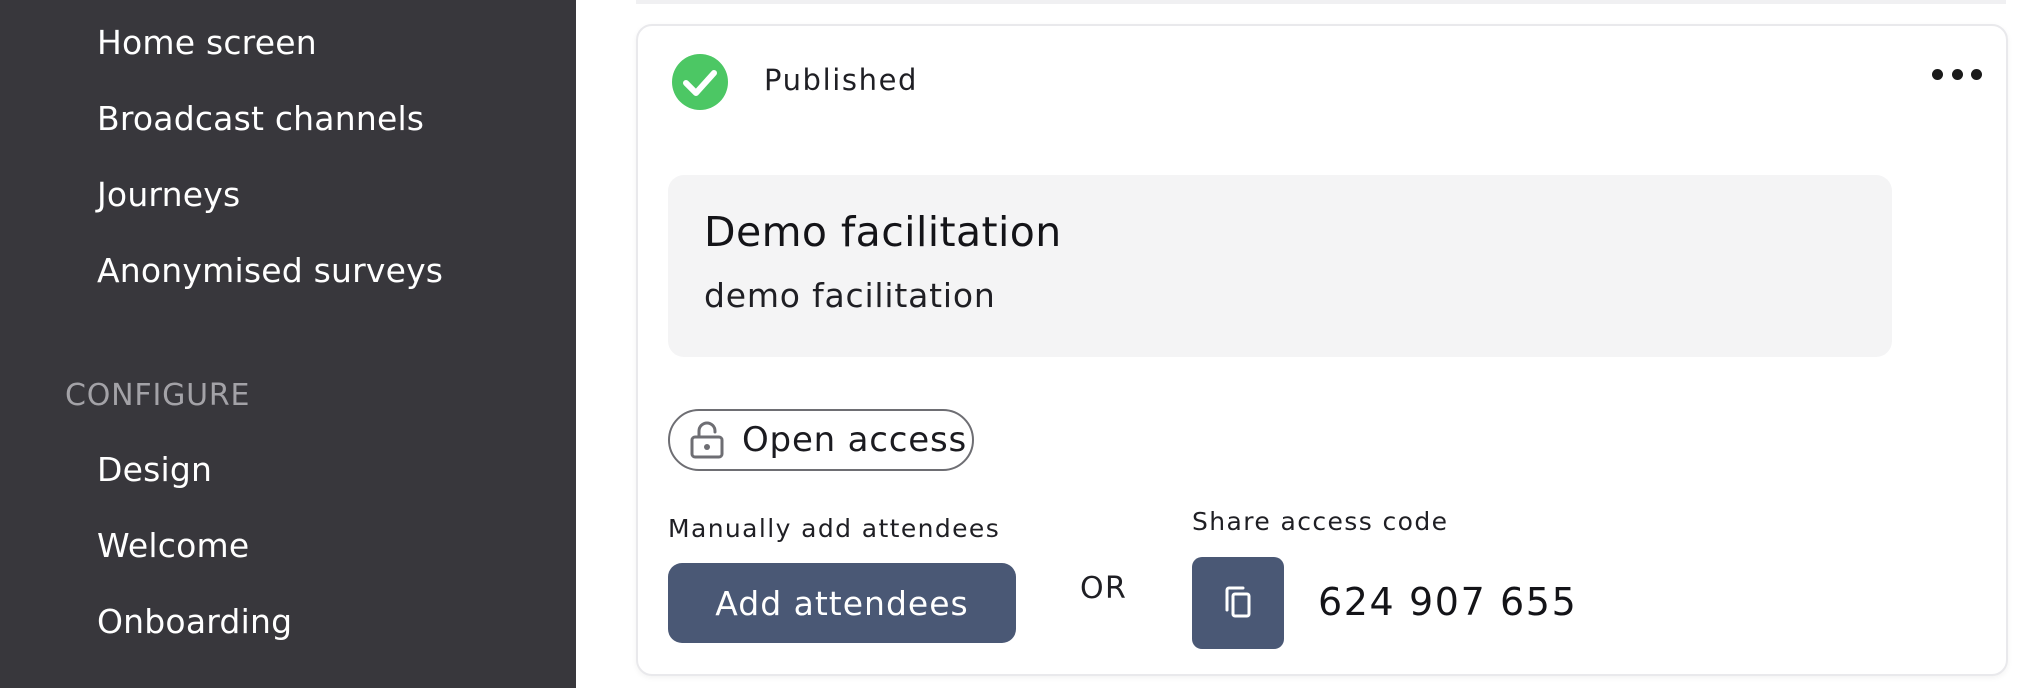 The image size is (2042, 688). Describe the element at coordinates (707, 440) in the screenshot. I see `unlocked-padlock-icon` at that location.